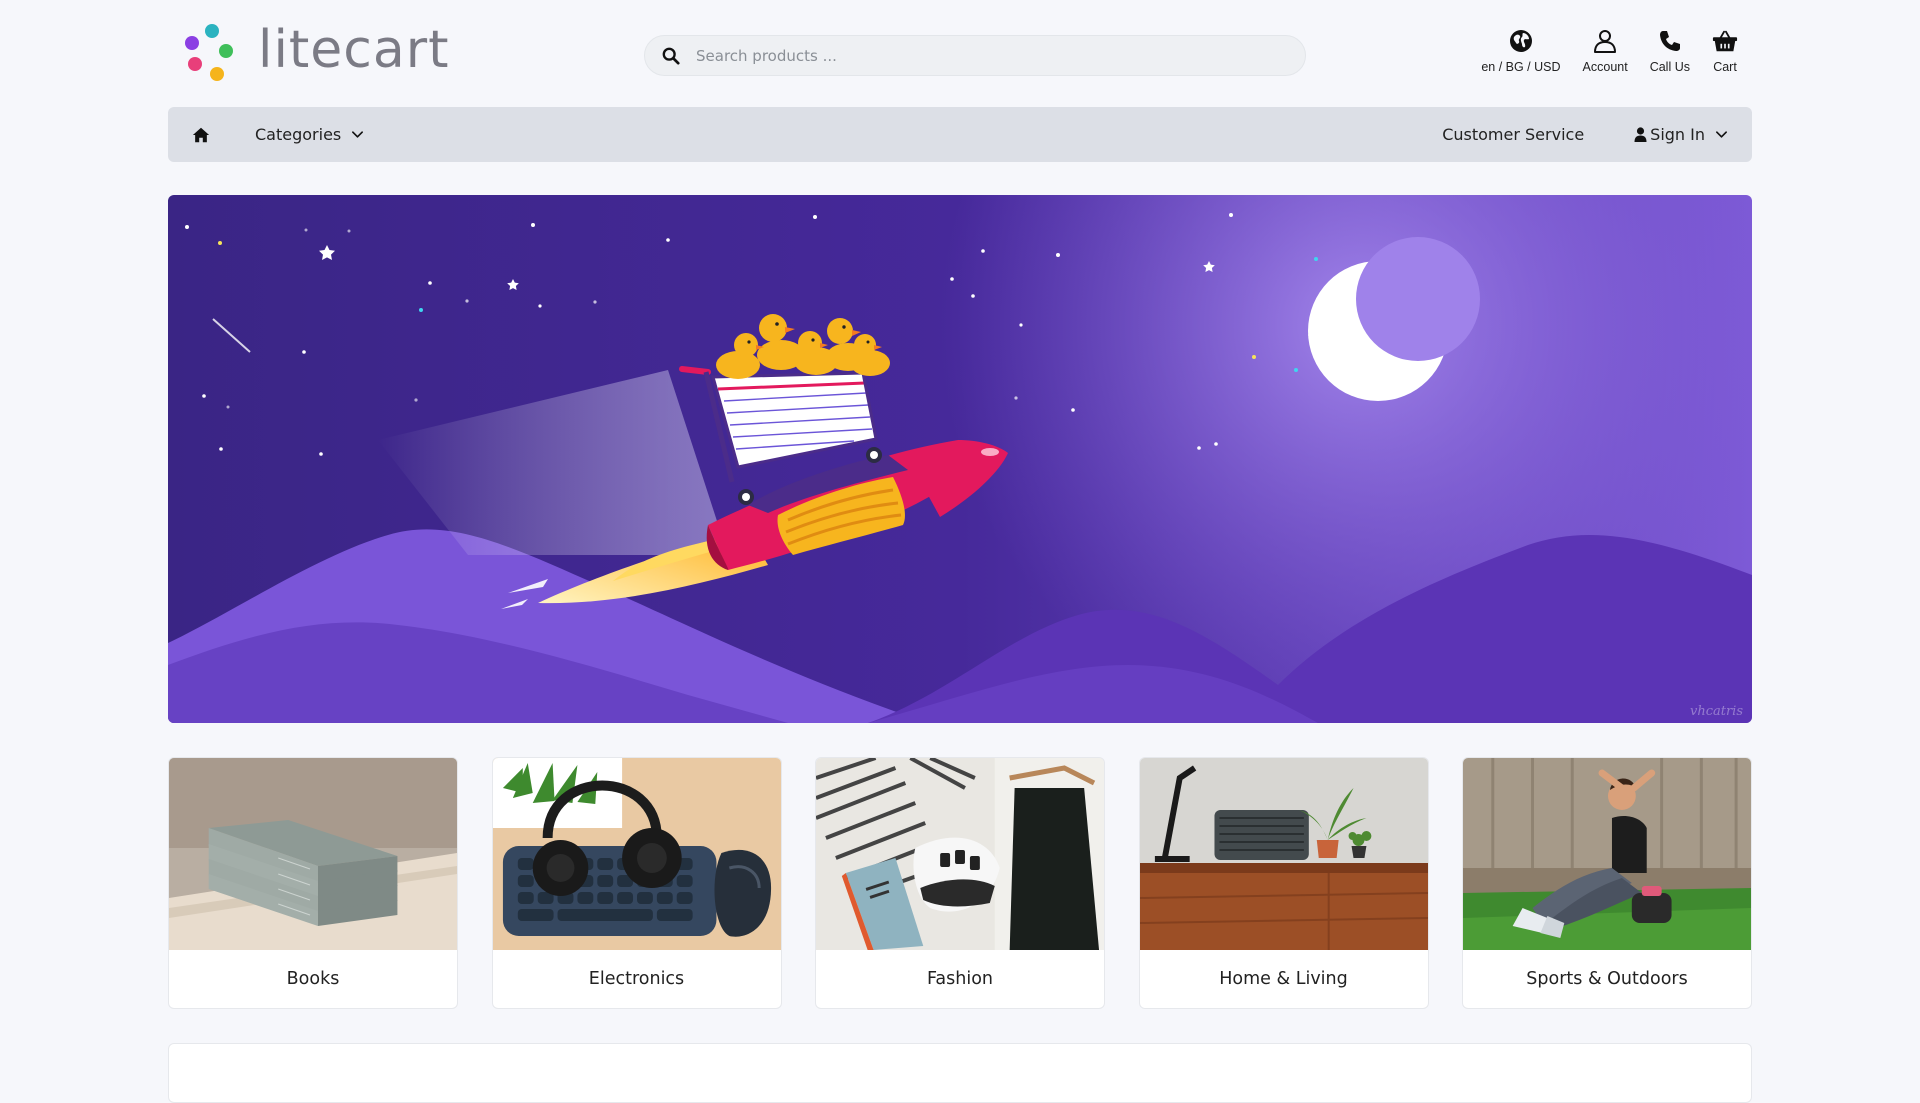 The width and height of the screenshot is (1920, 1103). I want to click on main-navigation: Categories Customer Service Sign In, so click(960, 134).